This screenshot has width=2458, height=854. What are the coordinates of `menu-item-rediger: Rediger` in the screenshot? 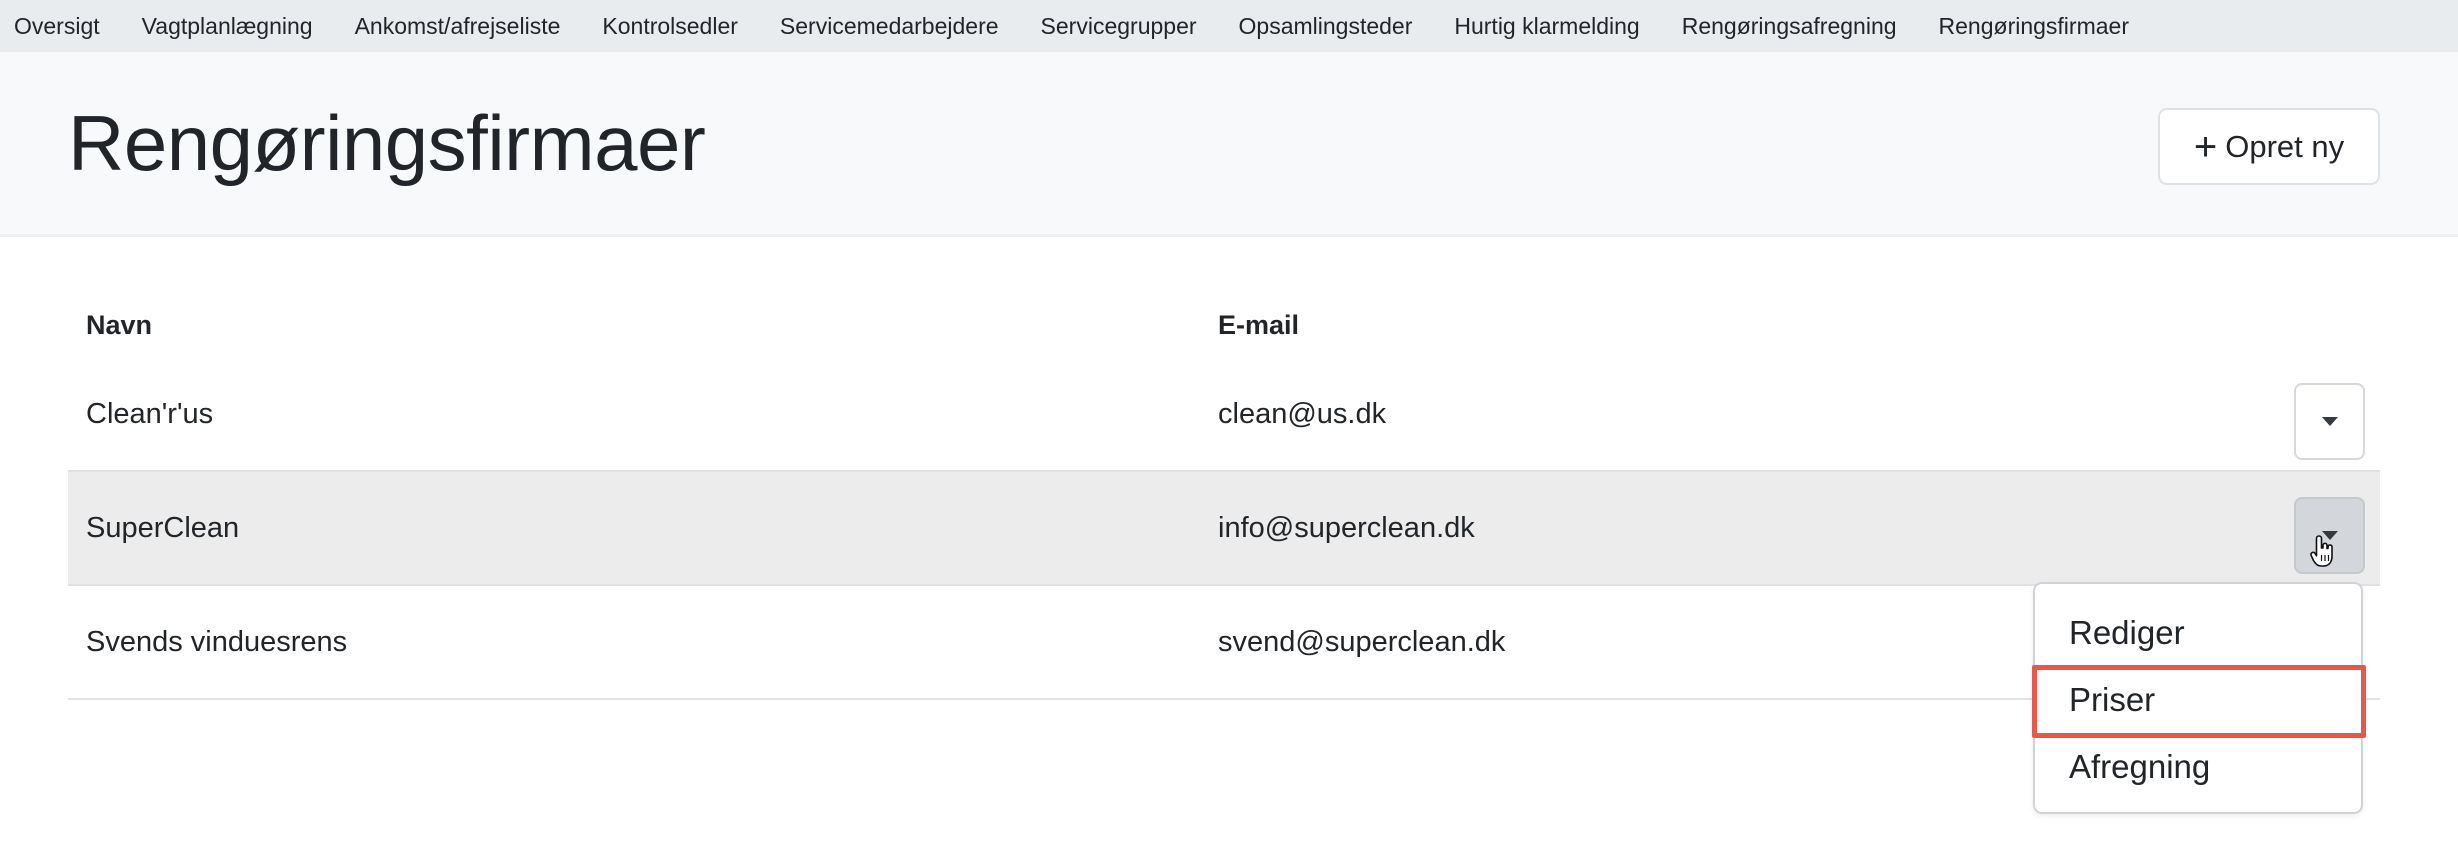 It's located at (2127, 633).